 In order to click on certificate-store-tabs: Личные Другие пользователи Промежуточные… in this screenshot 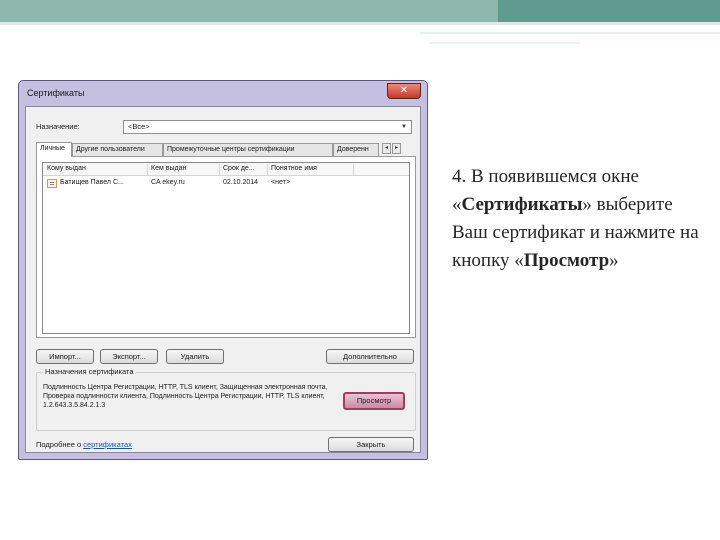, I will do `click(226, 149)`.